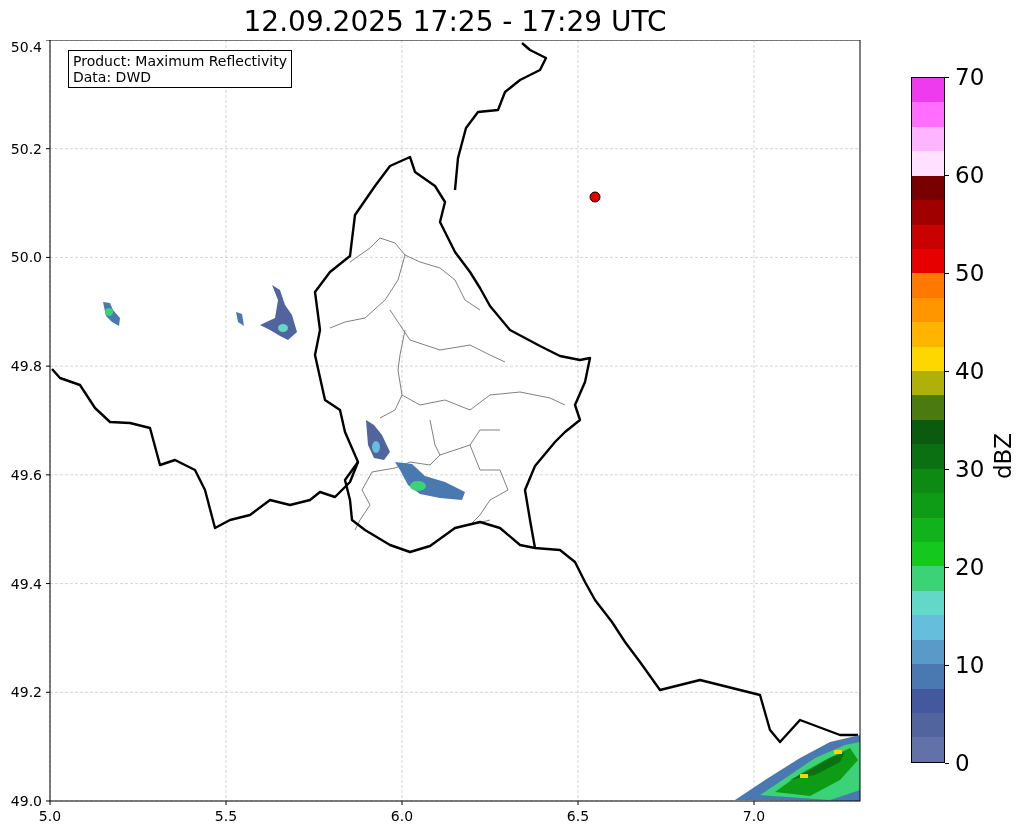 The image size is (1023, 834). What do you see at coordinates (26, 474) in the screenshot?
I see `axis-tick-label: 49.6` at bounding box center [26, 474].